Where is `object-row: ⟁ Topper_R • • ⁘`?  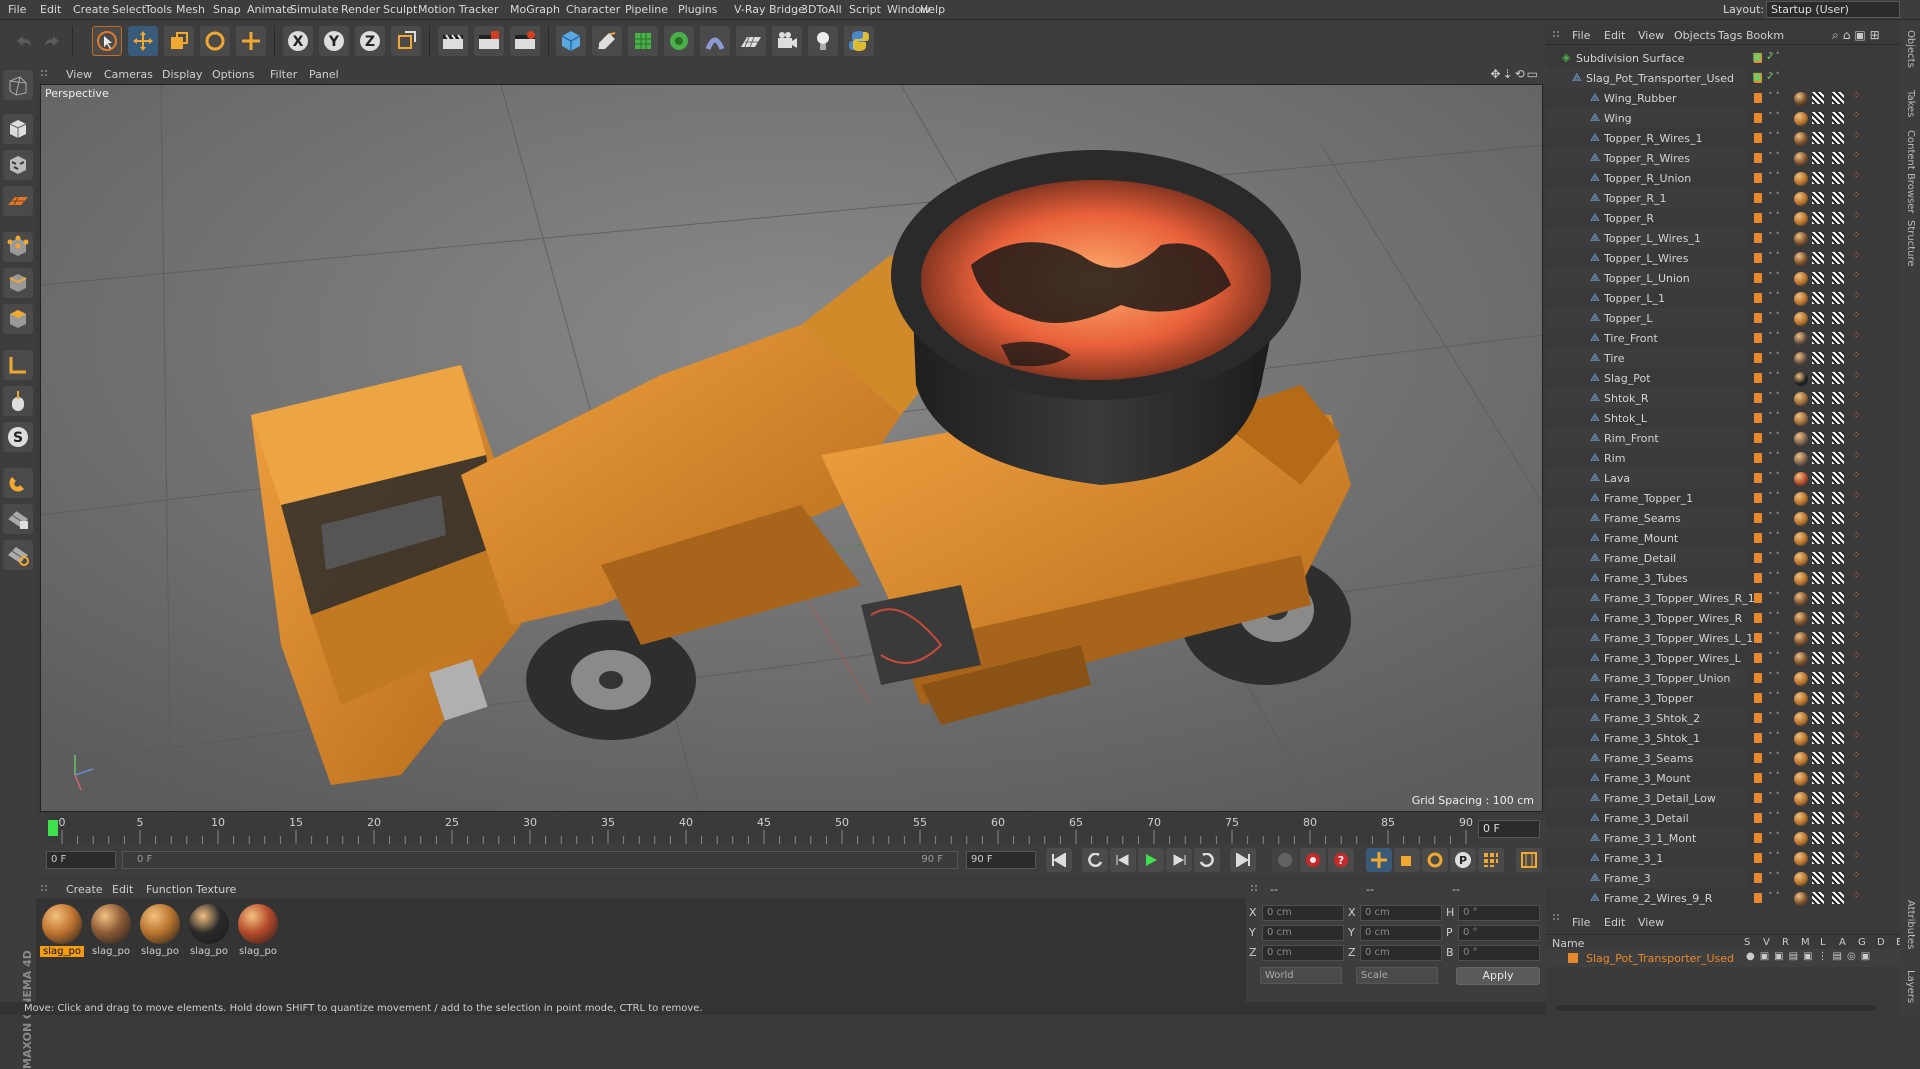 object-row: ⟁ Topper_R • • ⁘ is located at coordinates (1723, 218).